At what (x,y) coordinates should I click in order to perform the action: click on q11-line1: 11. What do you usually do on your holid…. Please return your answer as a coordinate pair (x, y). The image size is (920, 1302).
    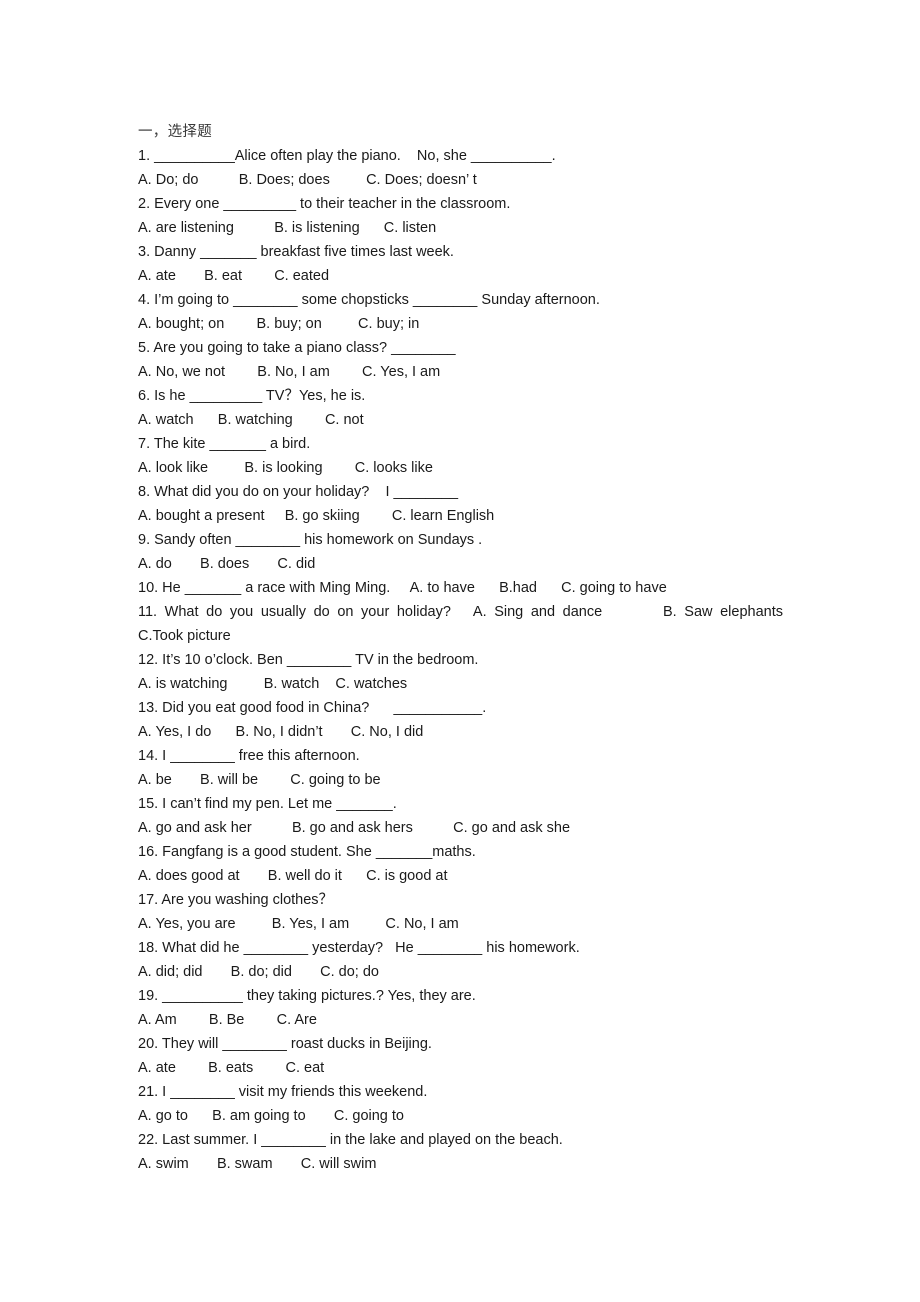
    Looking at the image, I should click on (460, 612).